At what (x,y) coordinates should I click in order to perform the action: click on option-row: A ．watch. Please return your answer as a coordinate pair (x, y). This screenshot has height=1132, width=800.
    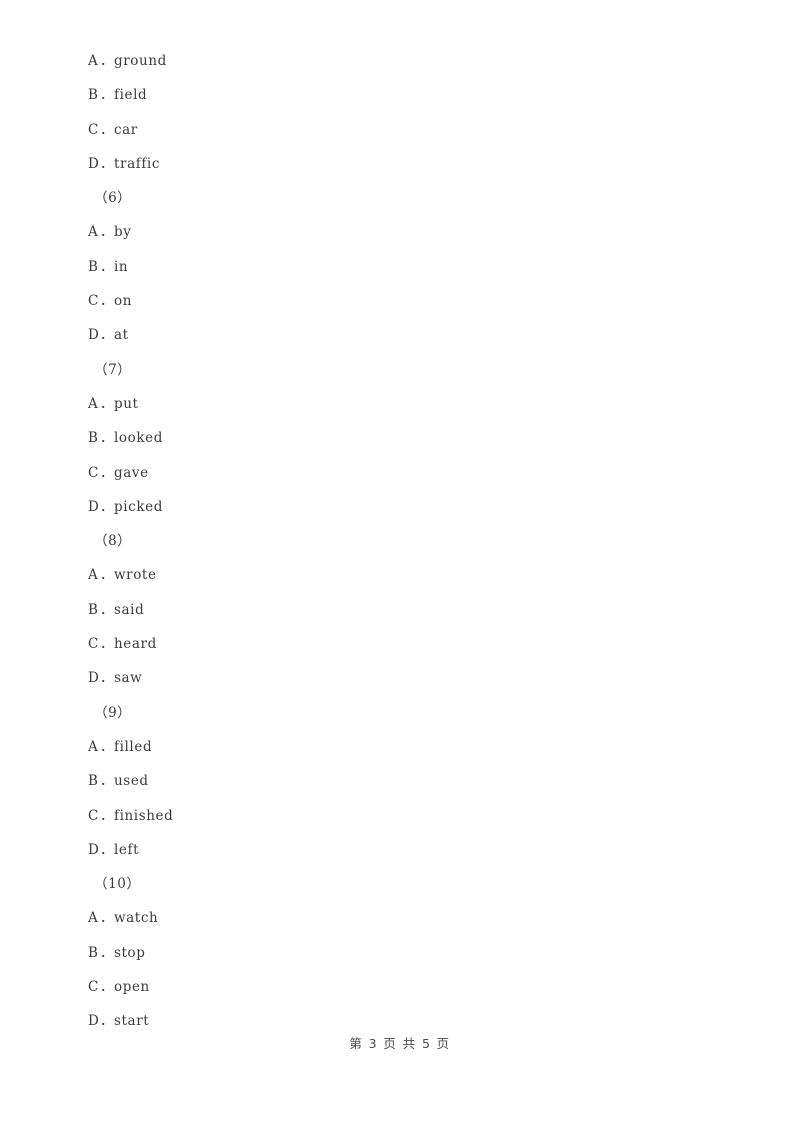
    Looking at the image, I should click on (398, 918).